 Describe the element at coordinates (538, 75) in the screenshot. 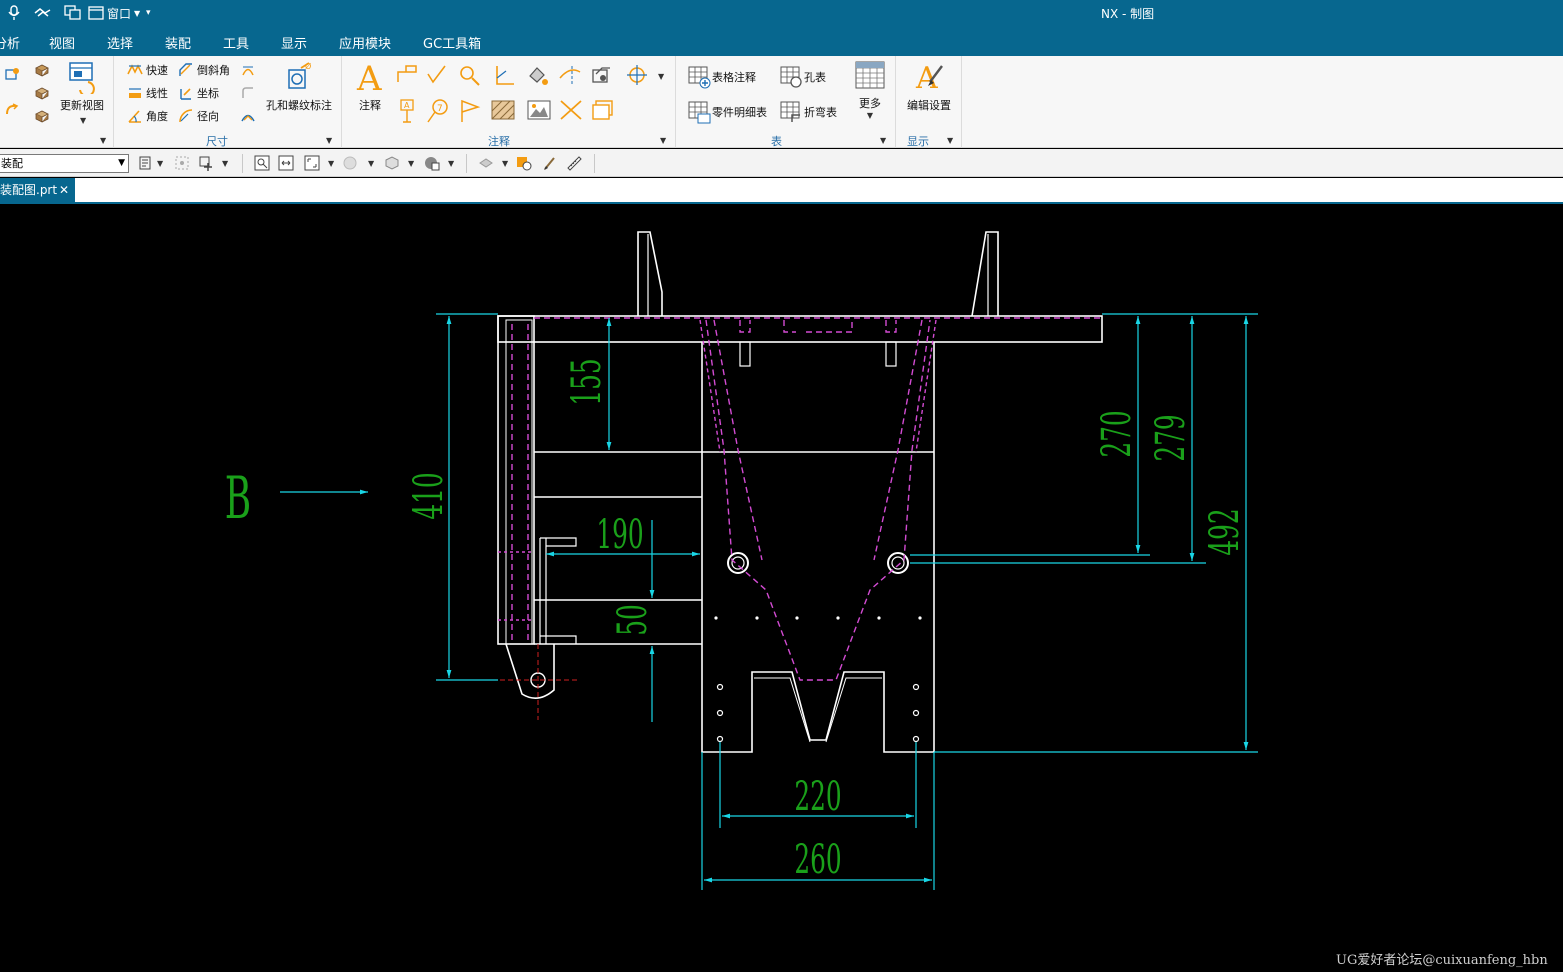

I see `fill-area-icon` at that location.